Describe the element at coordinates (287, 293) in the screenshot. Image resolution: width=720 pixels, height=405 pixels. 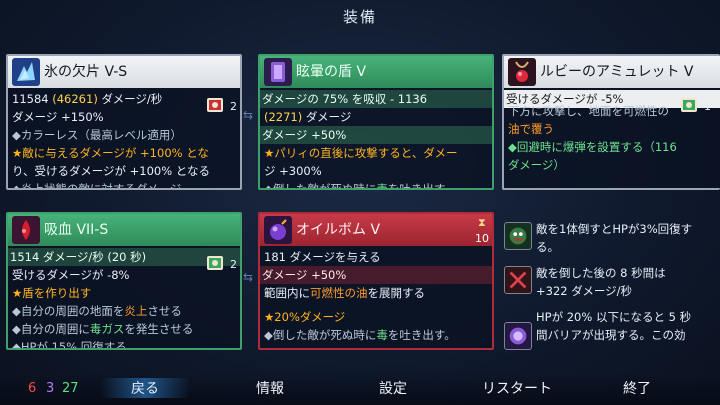
I see `effect-text: 範囲内に` at that location.